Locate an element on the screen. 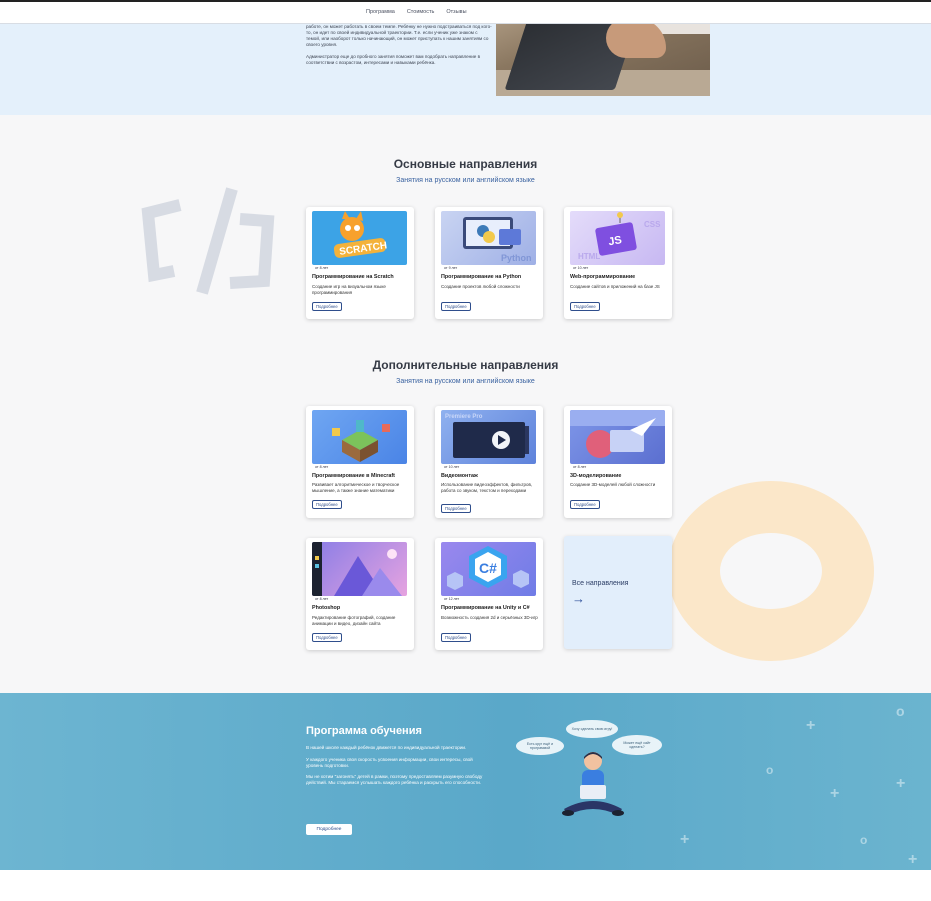 The width and height of the screenshot is (931, 901). svg-text: Python is located at coordinates (516, 258).